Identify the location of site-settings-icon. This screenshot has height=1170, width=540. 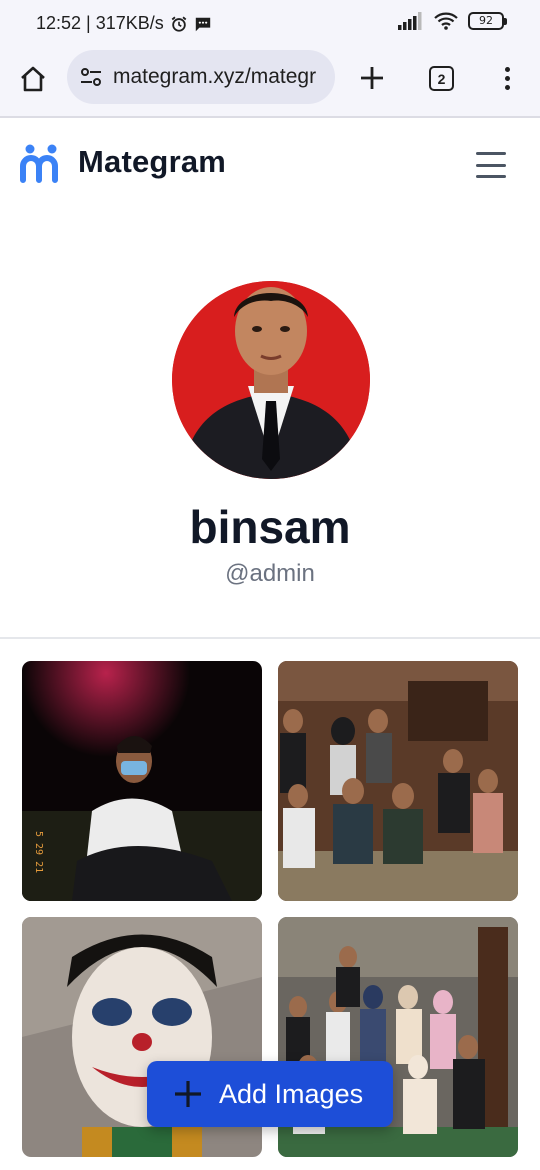
(91, 77).